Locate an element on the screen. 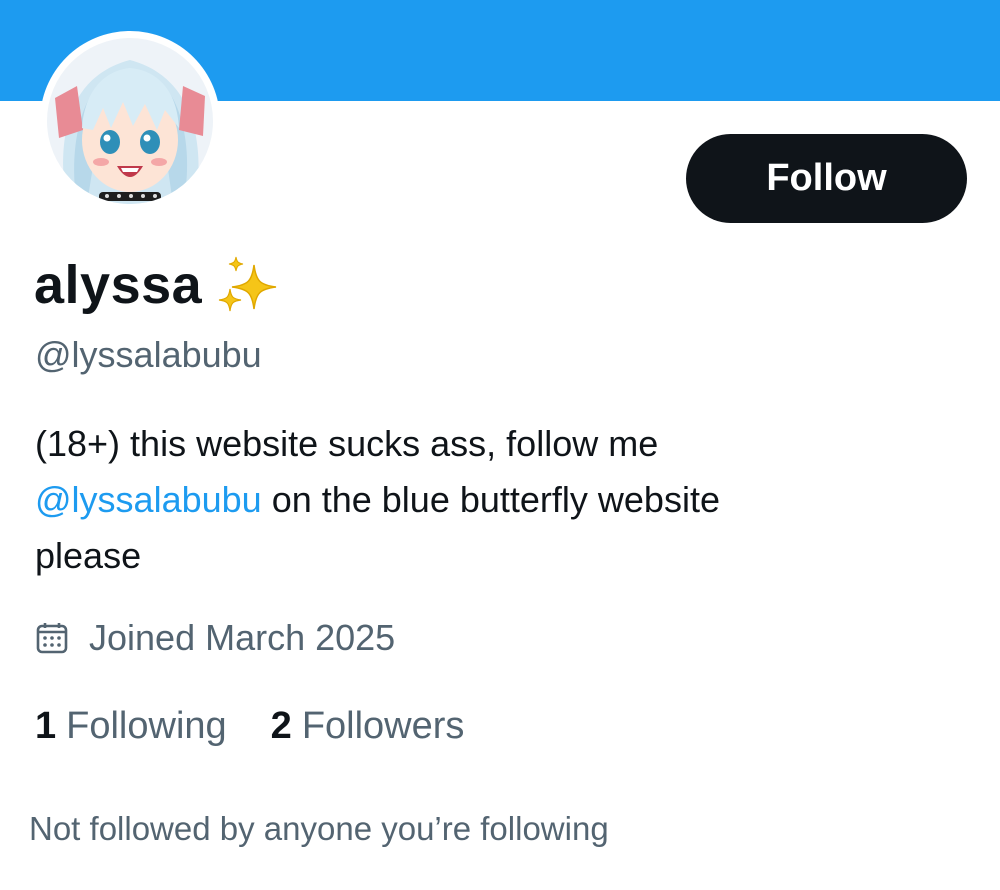  following-label: Following is located at coordinates (146, 725).